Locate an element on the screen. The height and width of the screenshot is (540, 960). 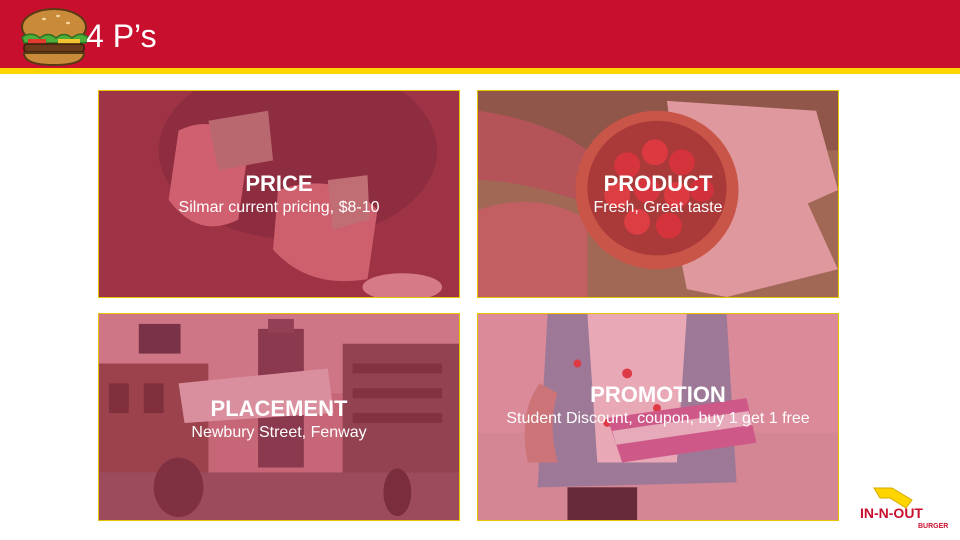
page-title: 4 P’s is located at coordinates (121, 36).